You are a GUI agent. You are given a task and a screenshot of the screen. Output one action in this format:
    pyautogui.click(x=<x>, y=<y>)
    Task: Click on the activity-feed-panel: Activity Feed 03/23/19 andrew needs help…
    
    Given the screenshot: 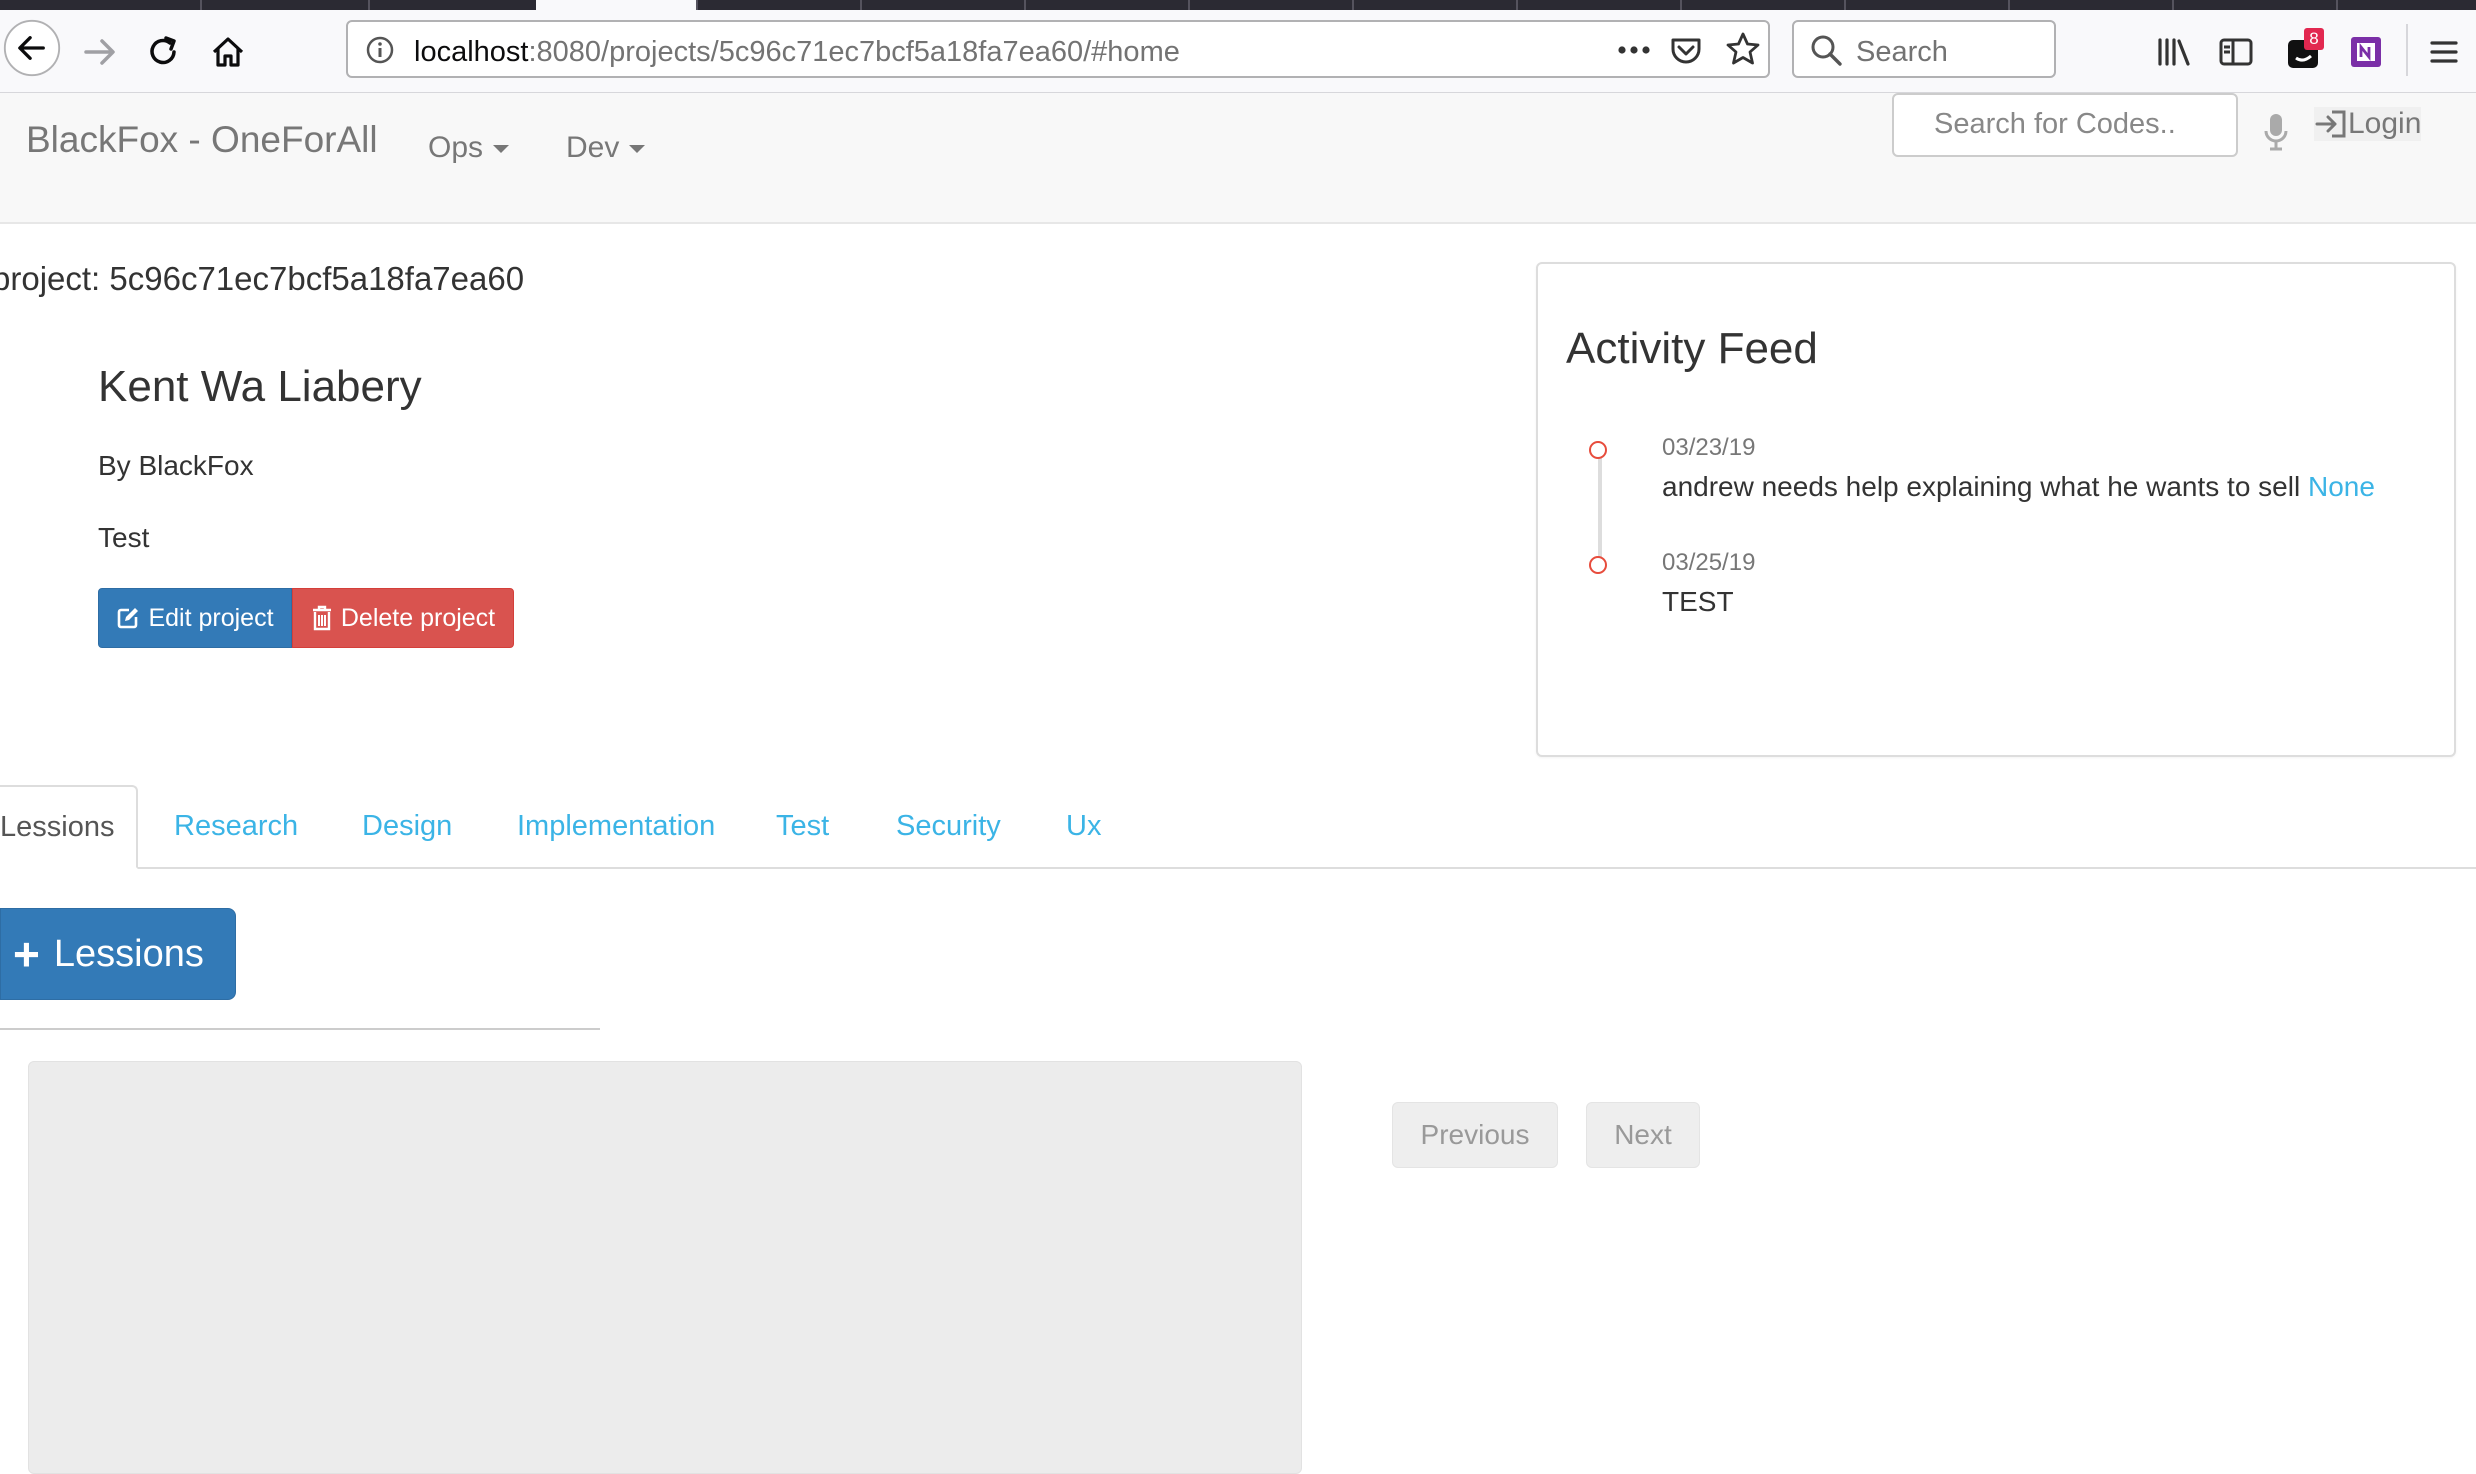 What is the action you would take?
    pyautogui.click(x=1996, y=509)
    